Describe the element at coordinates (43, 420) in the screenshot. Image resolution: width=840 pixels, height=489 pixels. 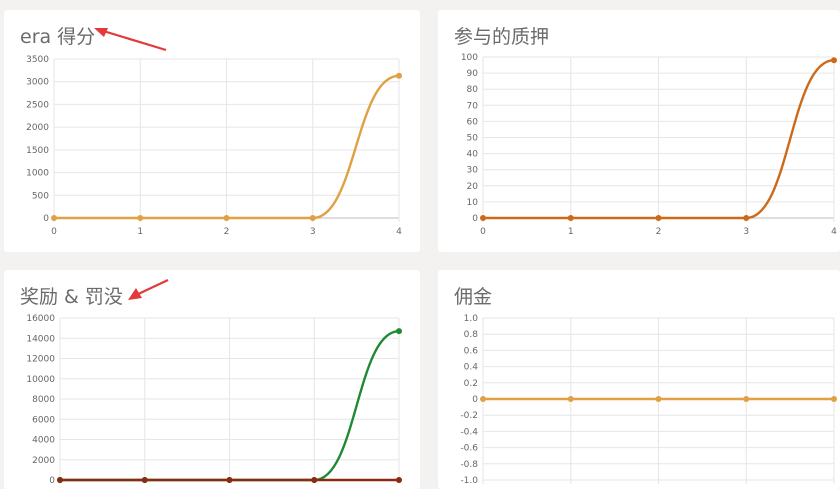
I see `y-tick-label: 6000` at that location.